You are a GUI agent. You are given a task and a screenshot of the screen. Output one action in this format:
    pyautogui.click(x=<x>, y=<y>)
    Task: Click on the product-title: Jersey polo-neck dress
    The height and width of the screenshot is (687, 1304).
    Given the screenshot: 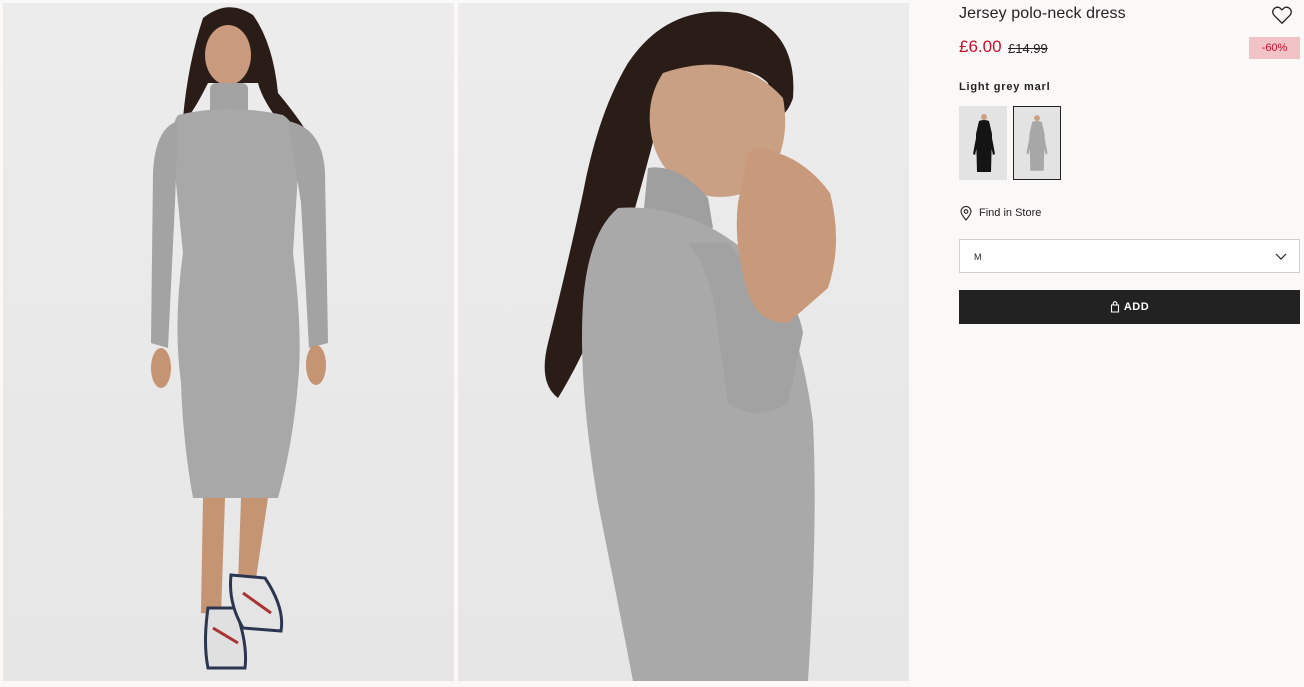 What is the action you would take?
    pyautogui.click(x=1042, y=13)
    